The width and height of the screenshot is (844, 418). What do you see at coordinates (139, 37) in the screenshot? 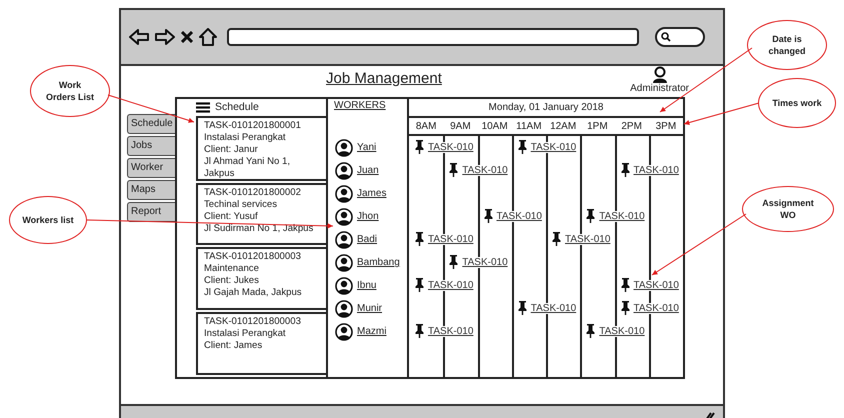
I see `back-arrow-icon` at bounding box center [139, 37].